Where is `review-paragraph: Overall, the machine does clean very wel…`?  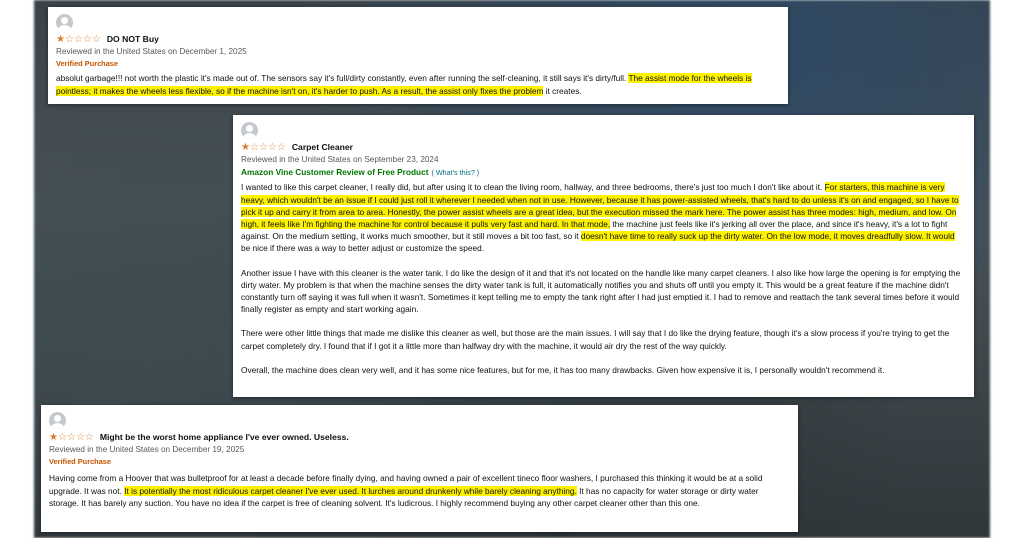 review-paragraph: Overall, the machine does clean very wel… is located at coordinates (603, 370).